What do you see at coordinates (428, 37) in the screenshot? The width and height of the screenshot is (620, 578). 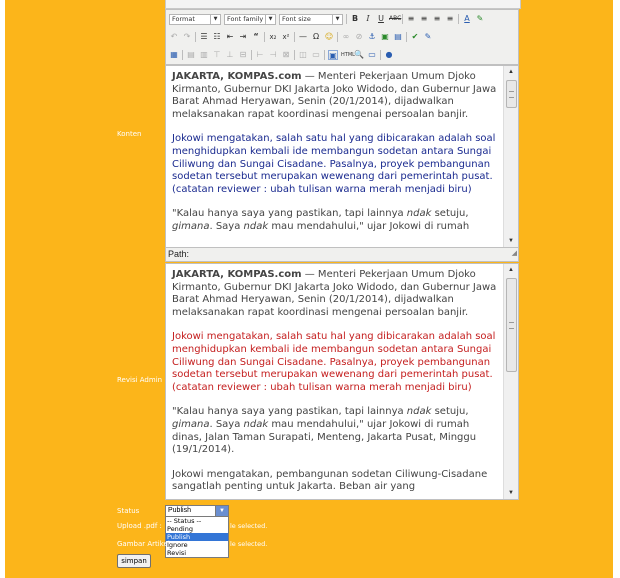 I see `edit-css-icon: ✎` at bounding box center [428, 37].